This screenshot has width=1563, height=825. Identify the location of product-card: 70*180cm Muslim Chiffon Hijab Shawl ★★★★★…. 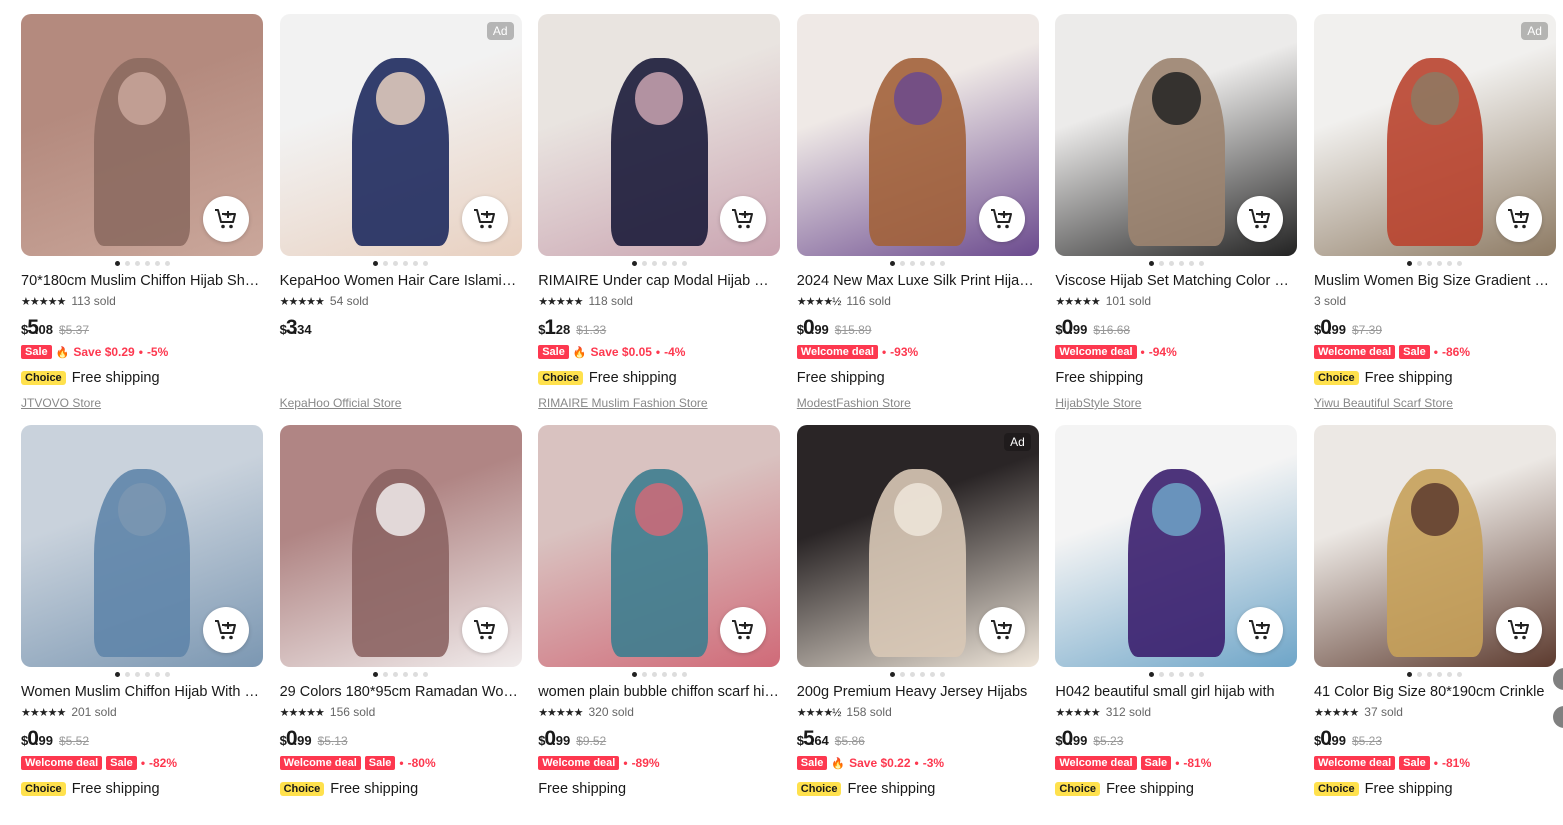
(142, 214).